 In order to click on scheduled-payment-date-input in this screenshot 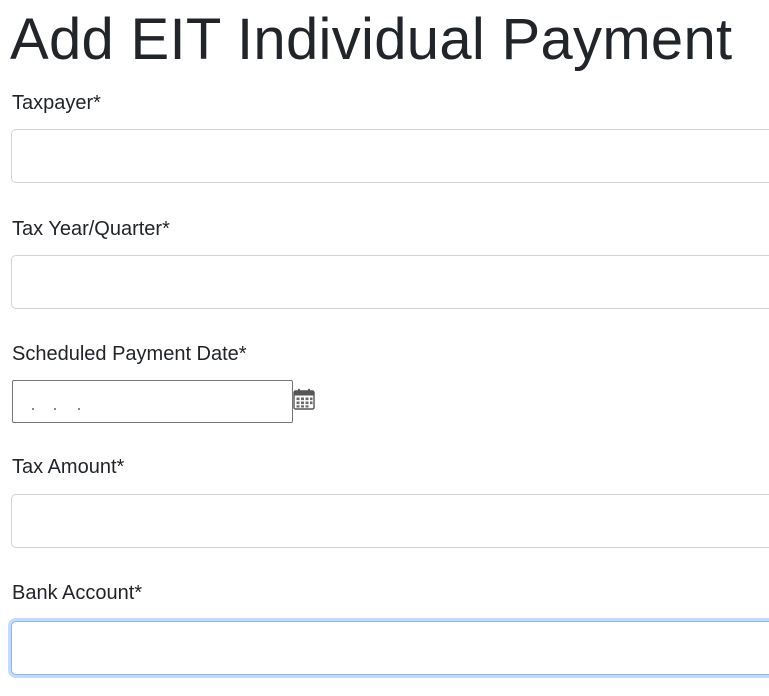, I will do `click(152, 401)`.